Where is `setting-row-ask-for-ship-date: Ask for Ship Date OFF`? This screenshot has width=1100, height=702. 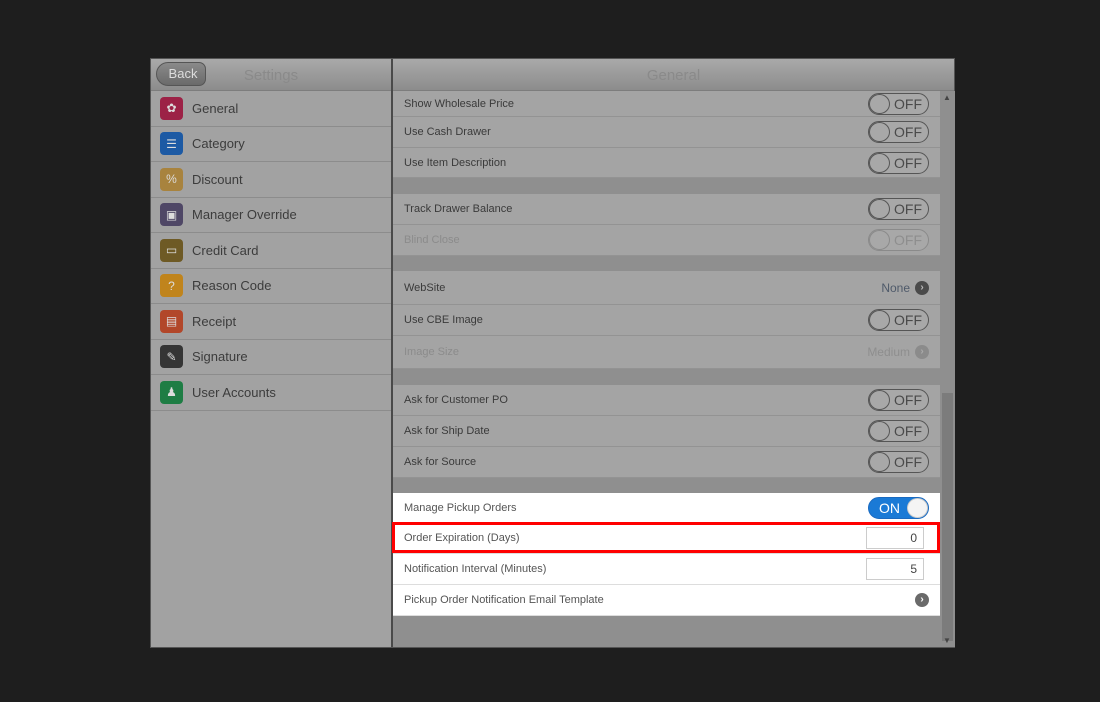
setting-row-ask-for-ship-date: Ask for Ship Date OFF is located at coordinates (666, 431).